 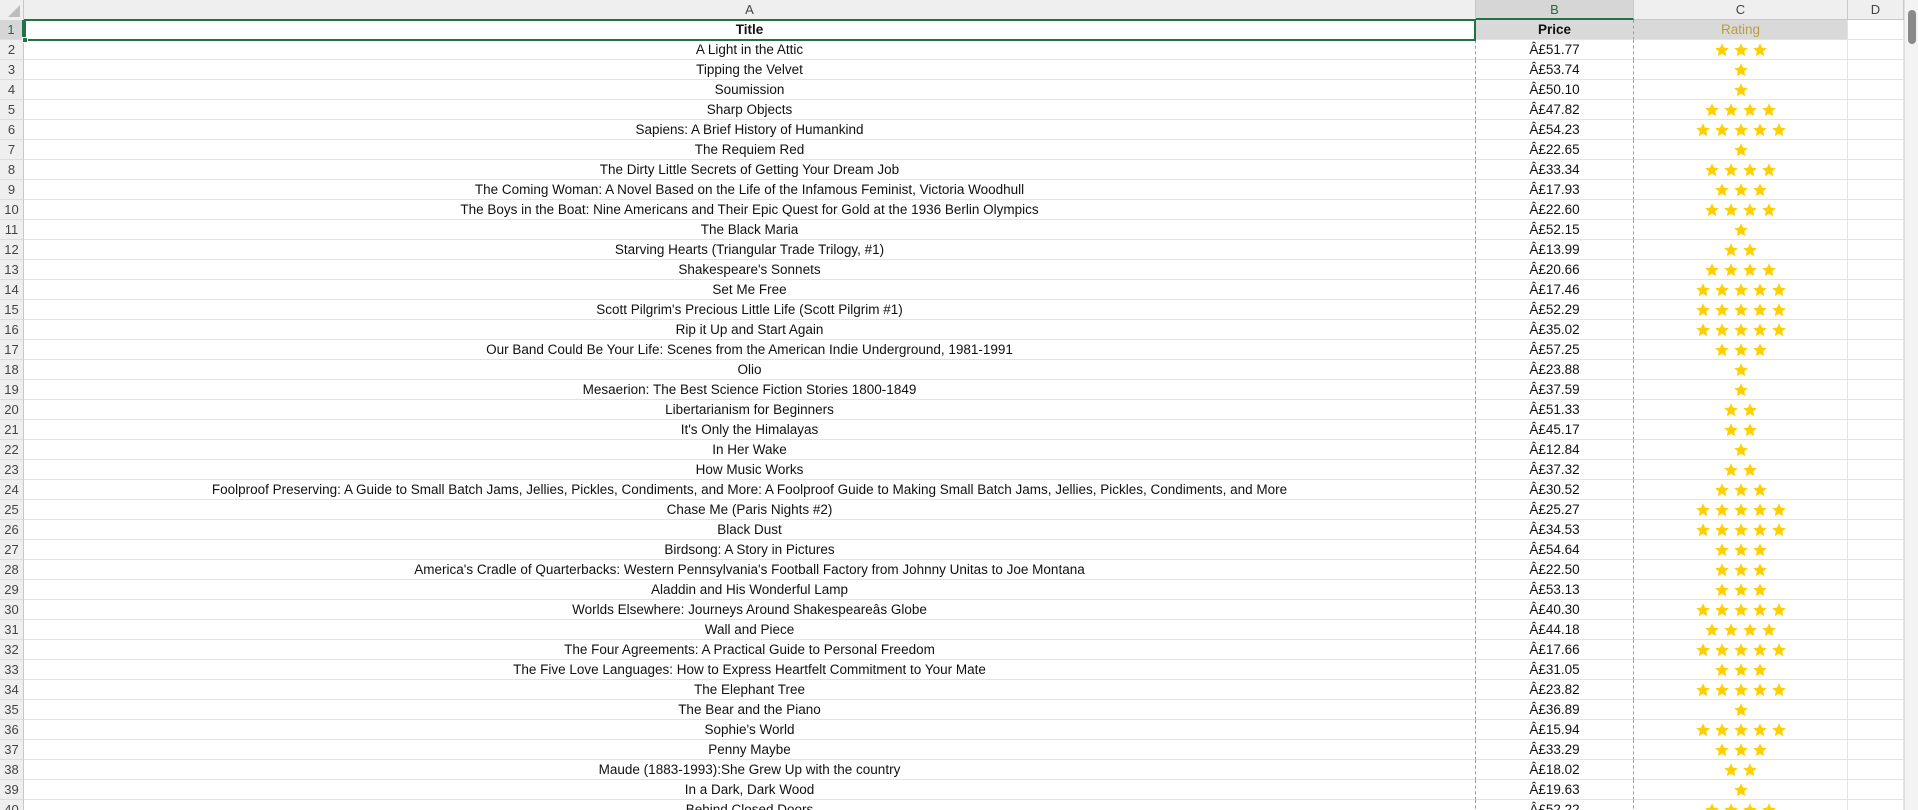 I want to click on row-number: 33, so click(x=12, y=670).